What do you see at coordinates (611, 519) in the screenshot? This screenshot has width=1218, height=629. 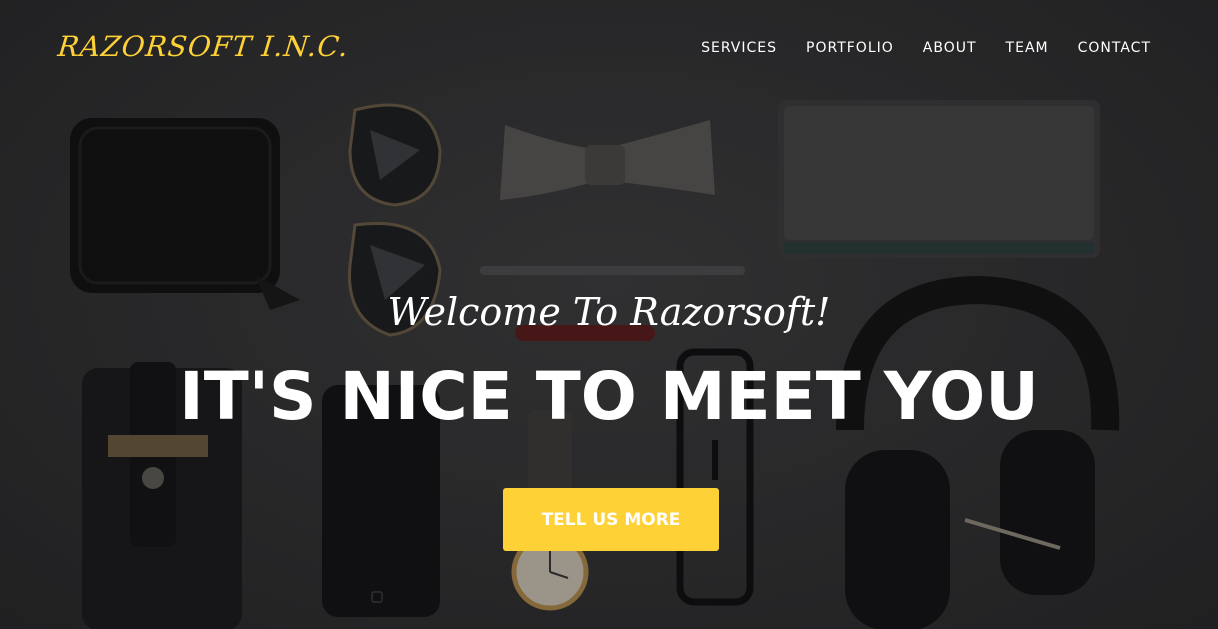 I see `tell-us-more-button: TELL US MORE` at bounding box center [611, 519].